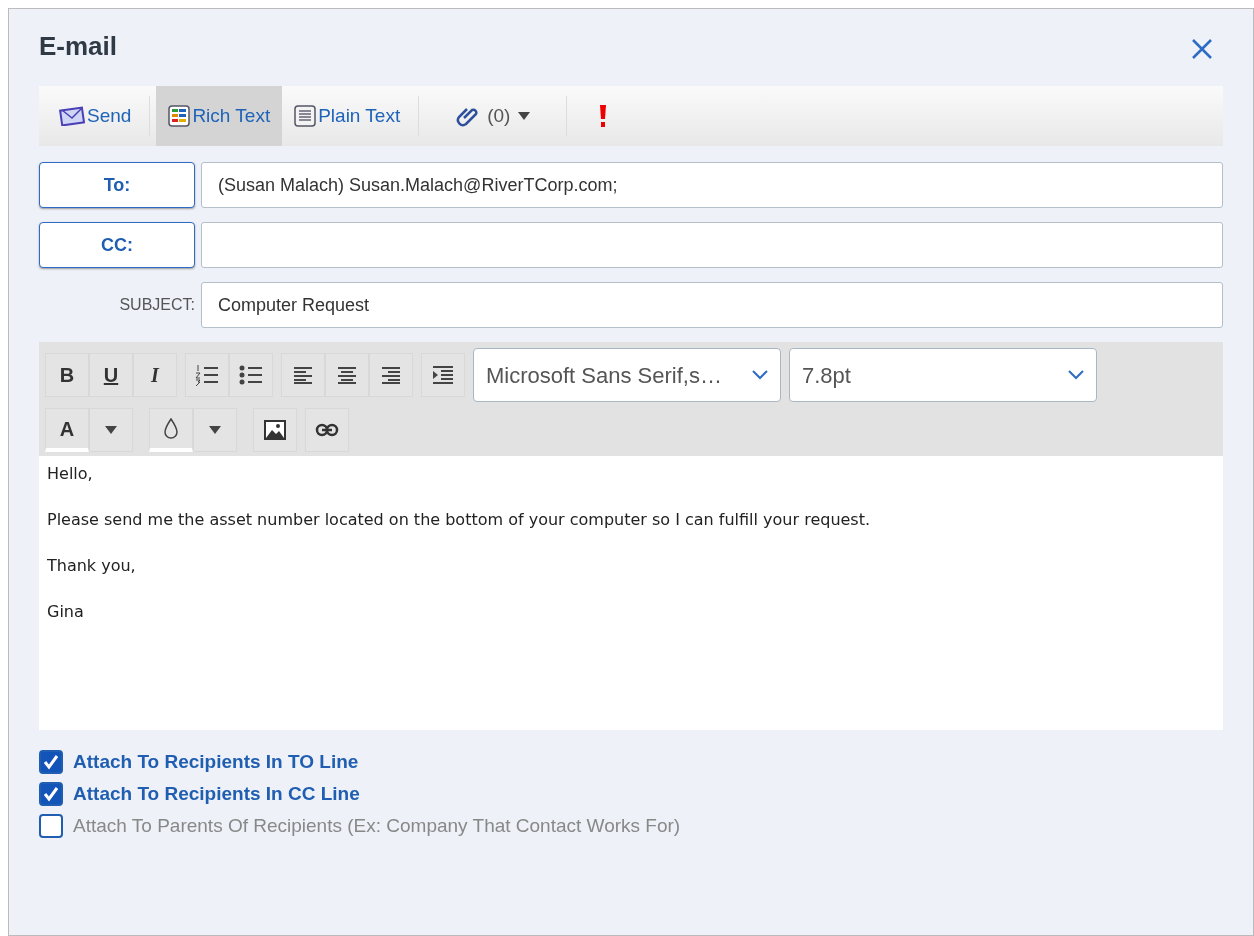 The width and height of the screenshot is (1254, 936). I want to click on to-button: To:, so click(117, 185).